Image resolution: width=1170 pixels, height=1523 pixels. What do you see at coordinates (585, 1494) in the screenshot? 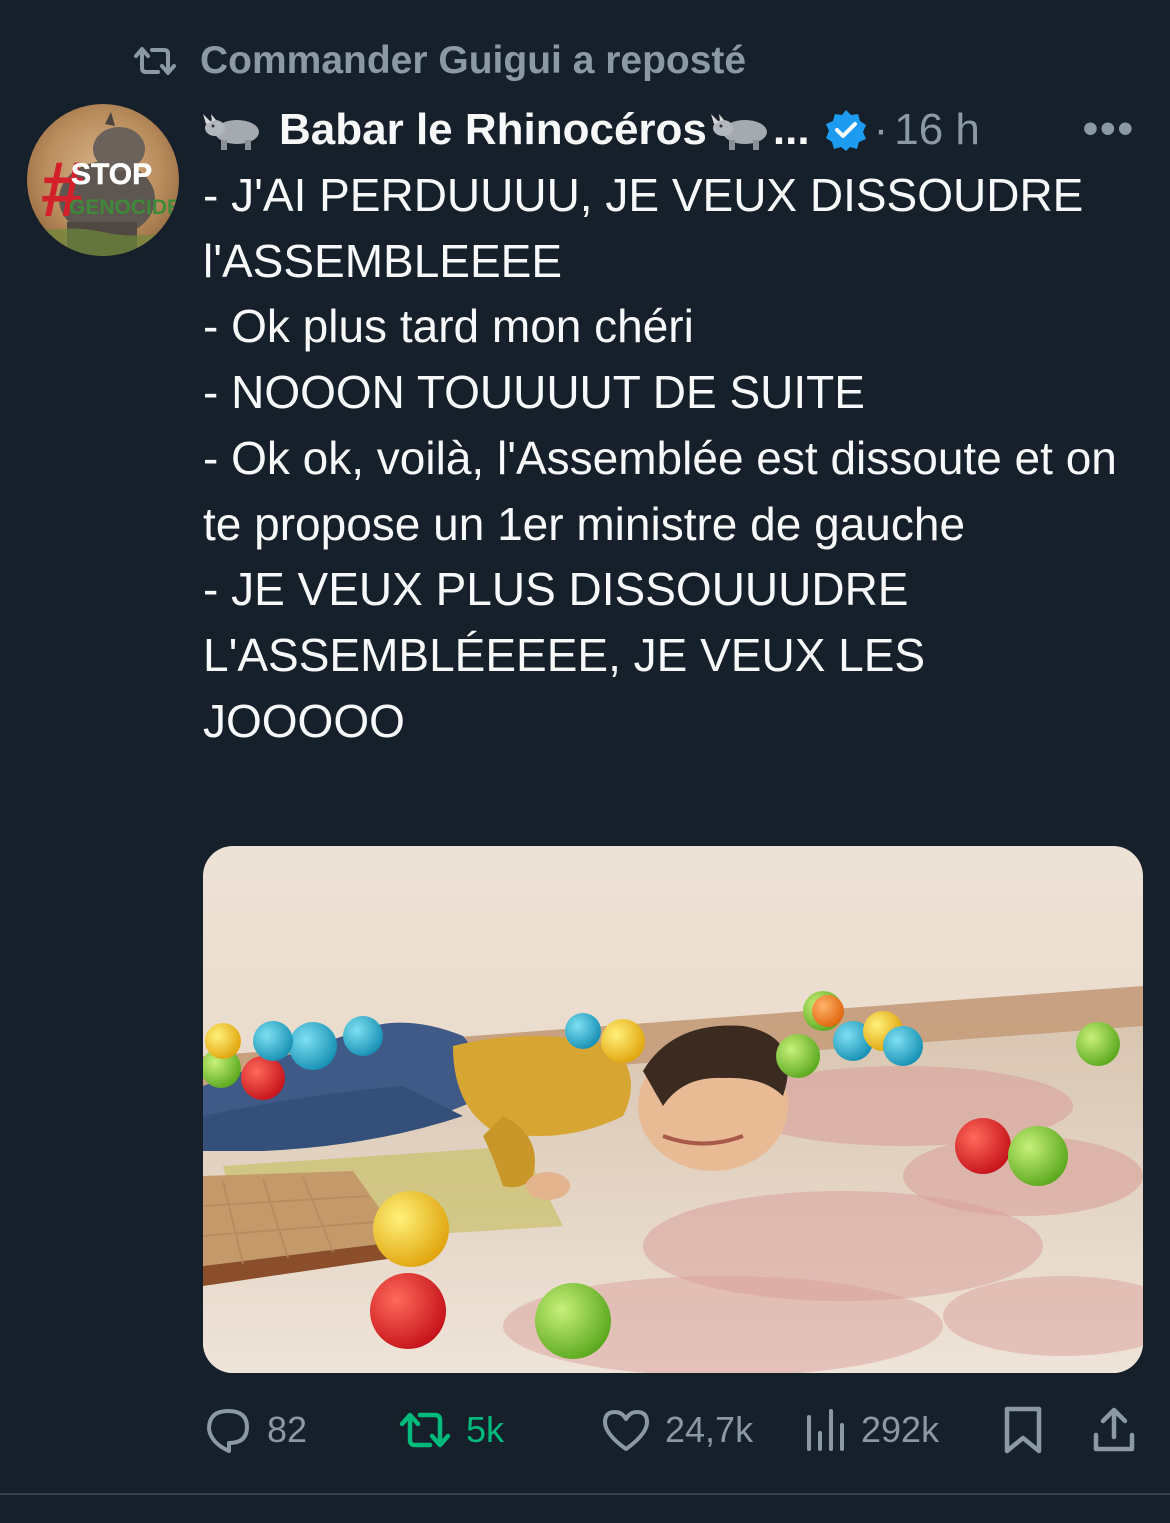
I see `post-divider` at bounding box center [585, 1494].